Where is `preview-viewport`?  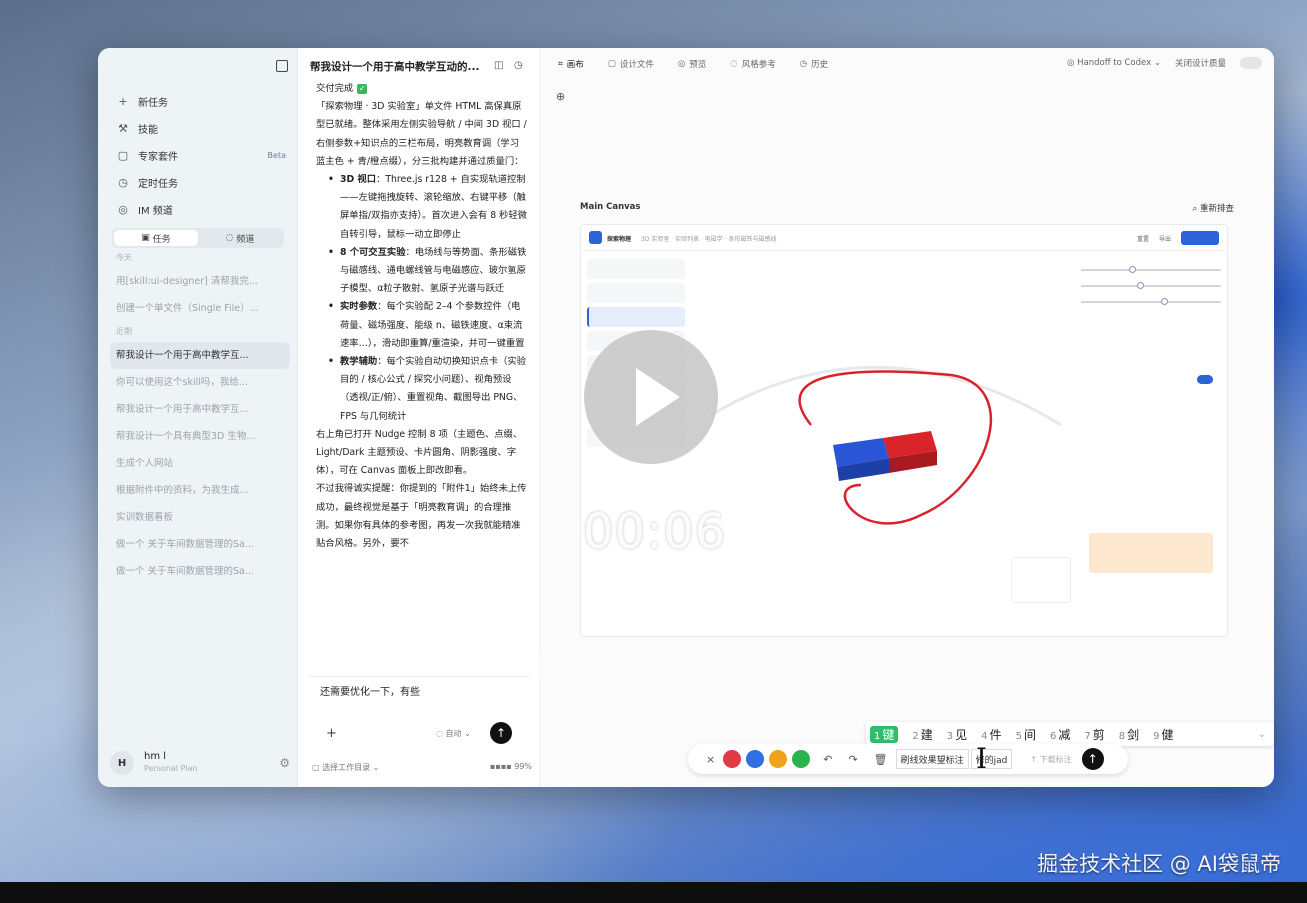
preview-viewport is located at coordinates (882, 435).